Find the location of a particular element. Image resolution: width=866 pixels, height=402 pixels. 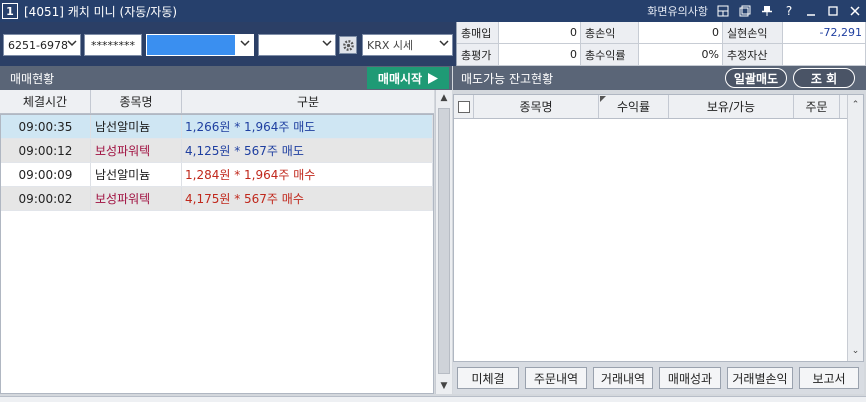

bottom-button-bar: 미체결 주문내역 거래내역 매매성과 거래별손익 보고서 is located at coordinates (658, 378).